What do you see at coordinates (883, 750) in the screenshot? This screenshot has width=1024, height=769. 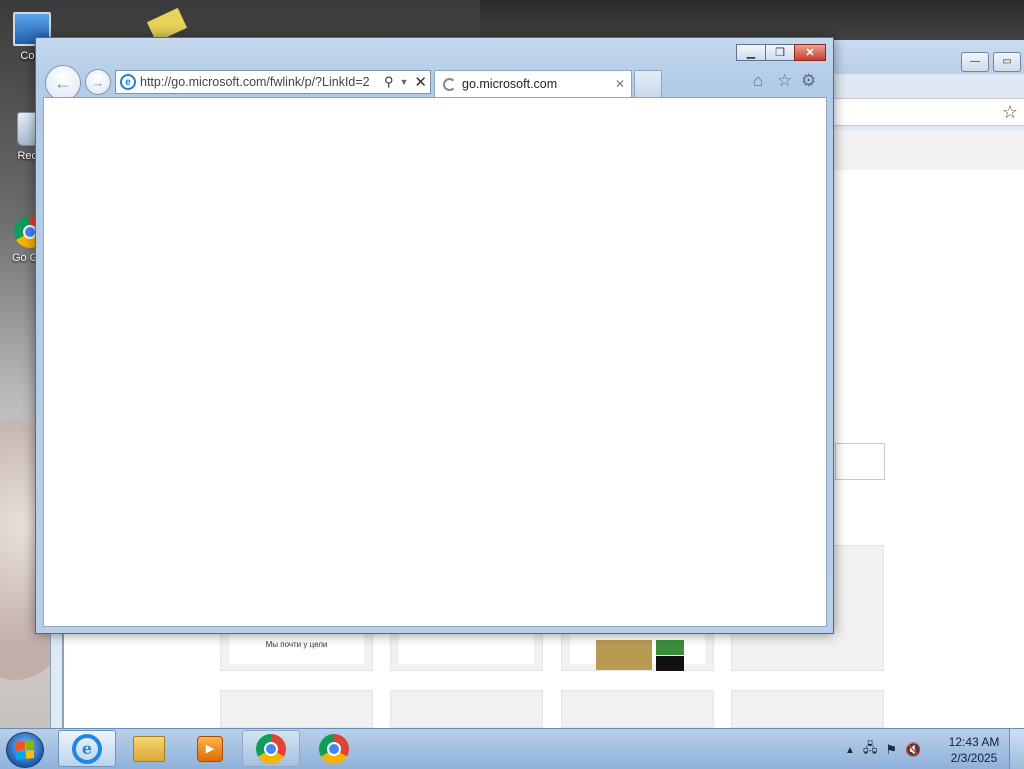 I see `system-tray: ▲ 🖧 ⚑ 🔇` at bounding box center [883, 750].